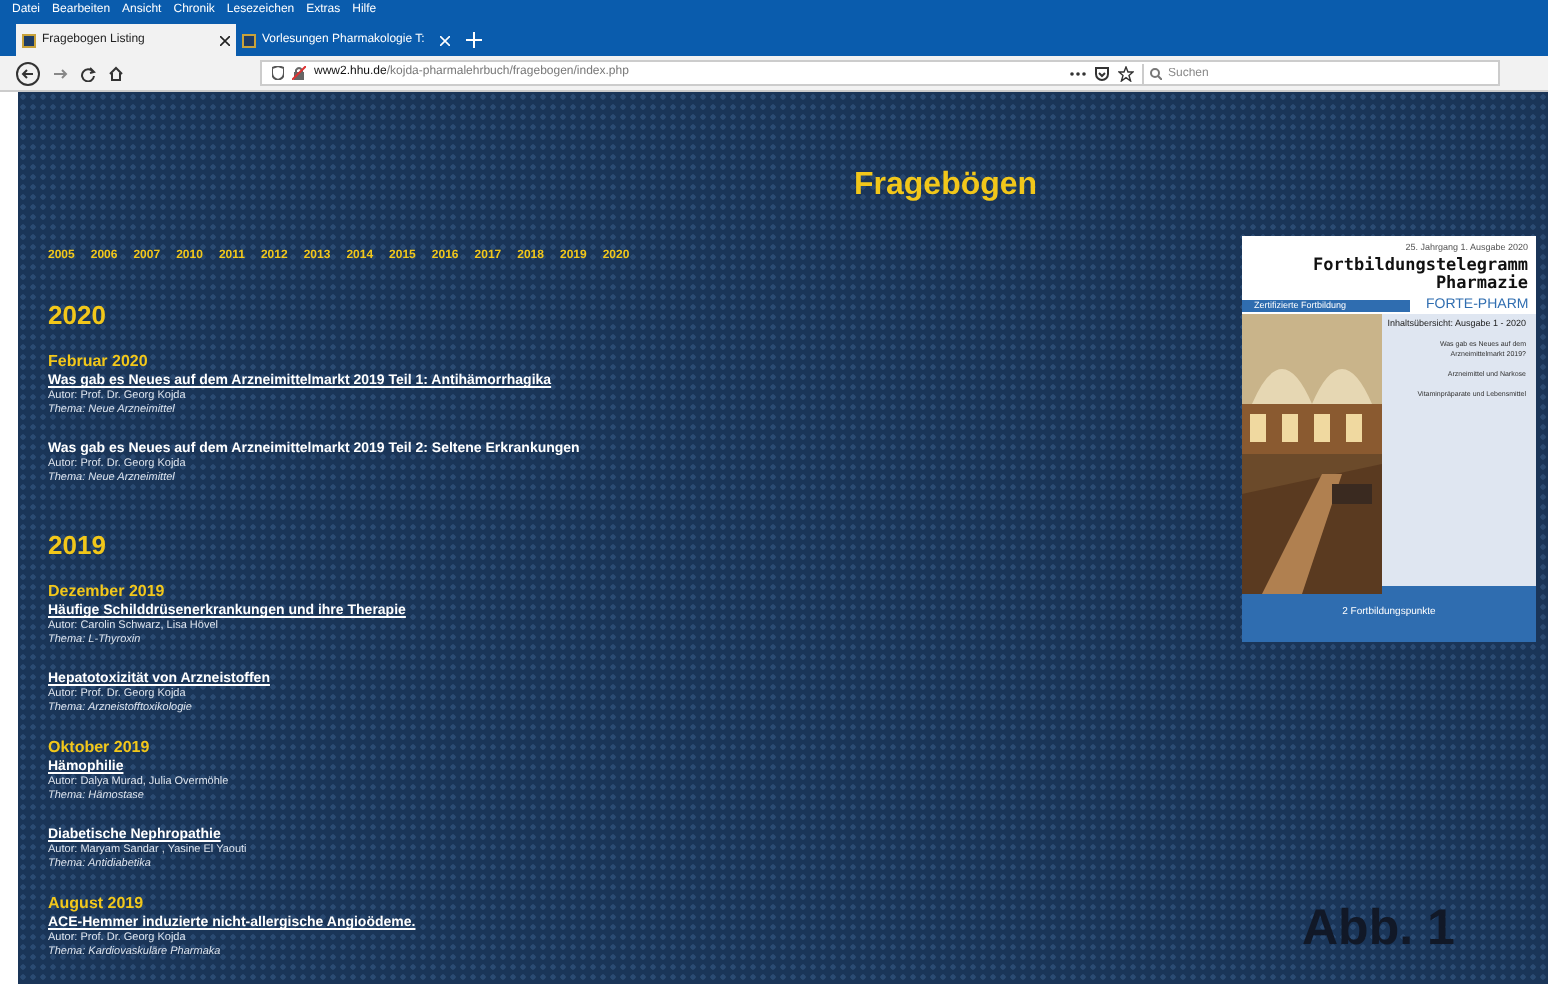 This screenshot has height=984, width=1548. I want to click on month-heading: Oktober 2019, so click(100, 748).